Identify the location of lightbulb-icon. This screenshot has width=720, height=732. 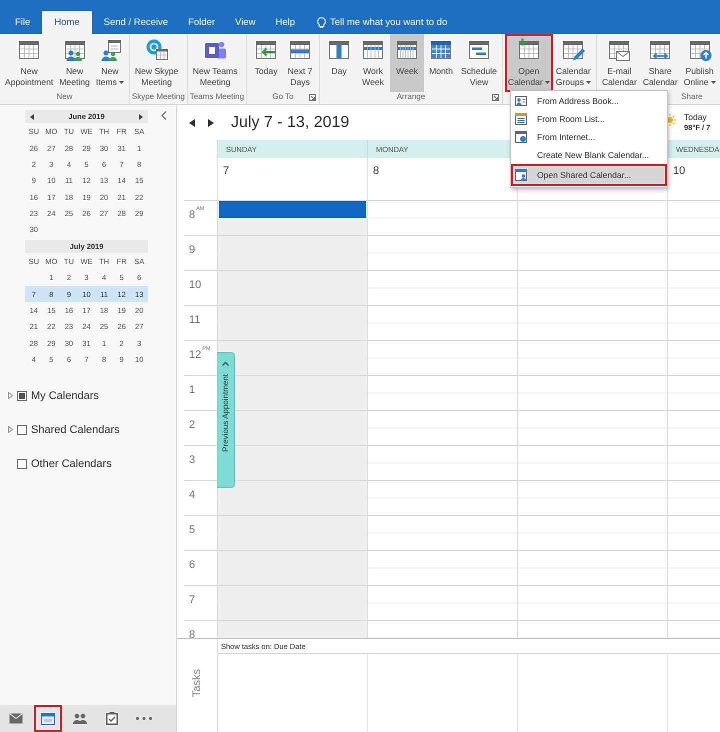
(321, 22).